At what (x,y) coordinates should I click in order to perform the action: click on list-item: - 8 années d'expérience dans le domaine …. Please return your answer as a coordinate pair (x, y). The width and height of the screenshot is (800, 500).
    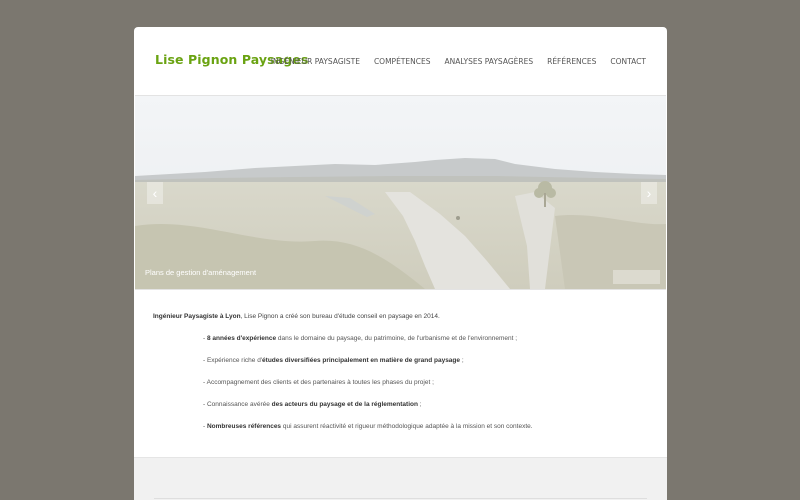
    Looking at the image, I should click on (360, 338).